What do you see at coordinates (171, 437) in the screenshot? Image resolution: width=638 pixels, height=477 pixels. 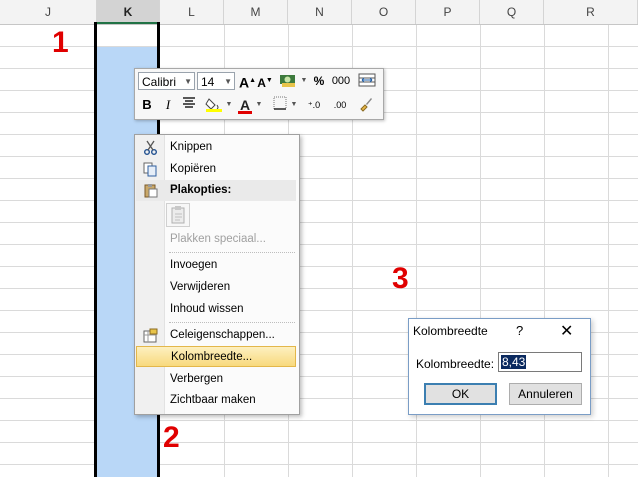 I see `annotation-2: 2` at bounding box center [171, 437].